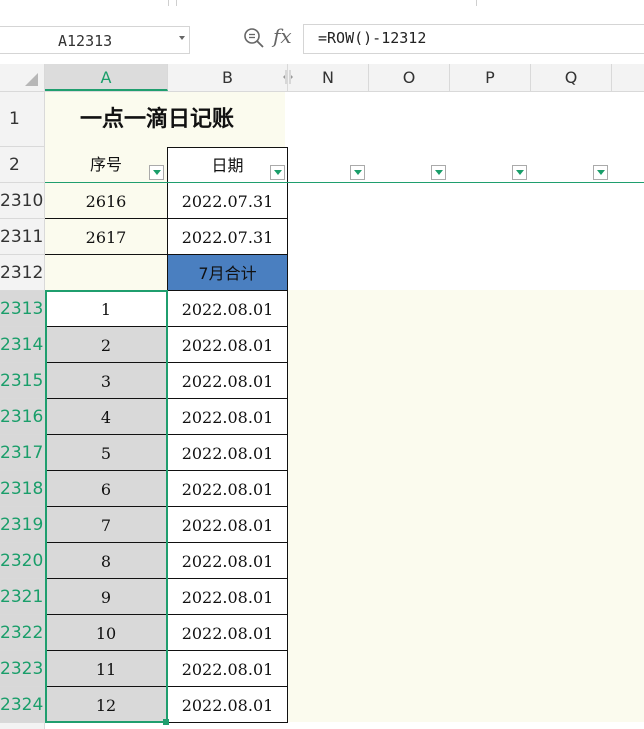  What do you see at coordinates (228, 77) in the screenshot?
I see `column-header-b: B` at bounding box center [228, 77].